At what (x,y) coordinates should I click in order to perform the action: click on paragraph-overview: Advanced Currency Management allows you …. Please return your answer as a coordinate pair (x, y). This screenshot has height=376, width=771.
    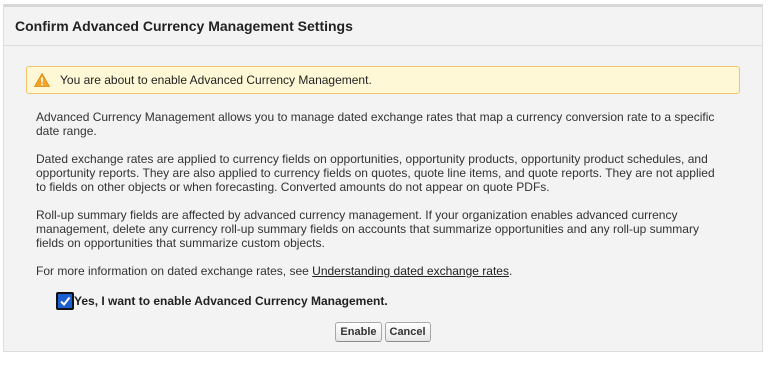
    Looking at the image, I should click on (375, 124).